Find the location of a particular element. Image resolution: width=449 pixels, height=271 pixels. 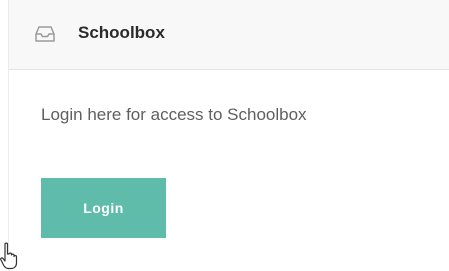

inbox-tray-icon is located at coordinates (45, 34).